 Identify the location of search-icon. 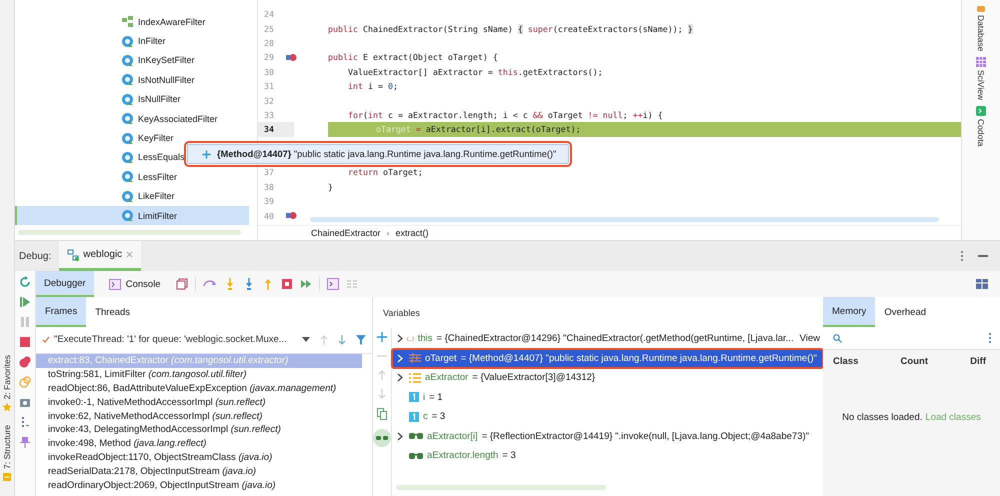
(837, 338).